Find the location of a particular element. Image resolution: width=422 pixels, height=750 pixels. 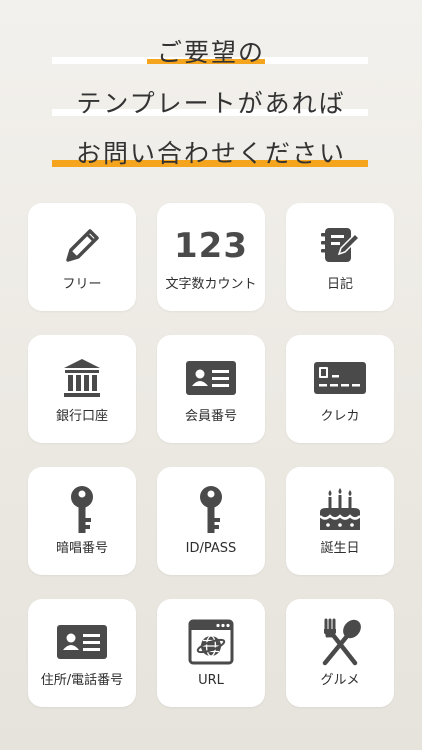

browser-globe-icon is located at coordinates (211, 642).